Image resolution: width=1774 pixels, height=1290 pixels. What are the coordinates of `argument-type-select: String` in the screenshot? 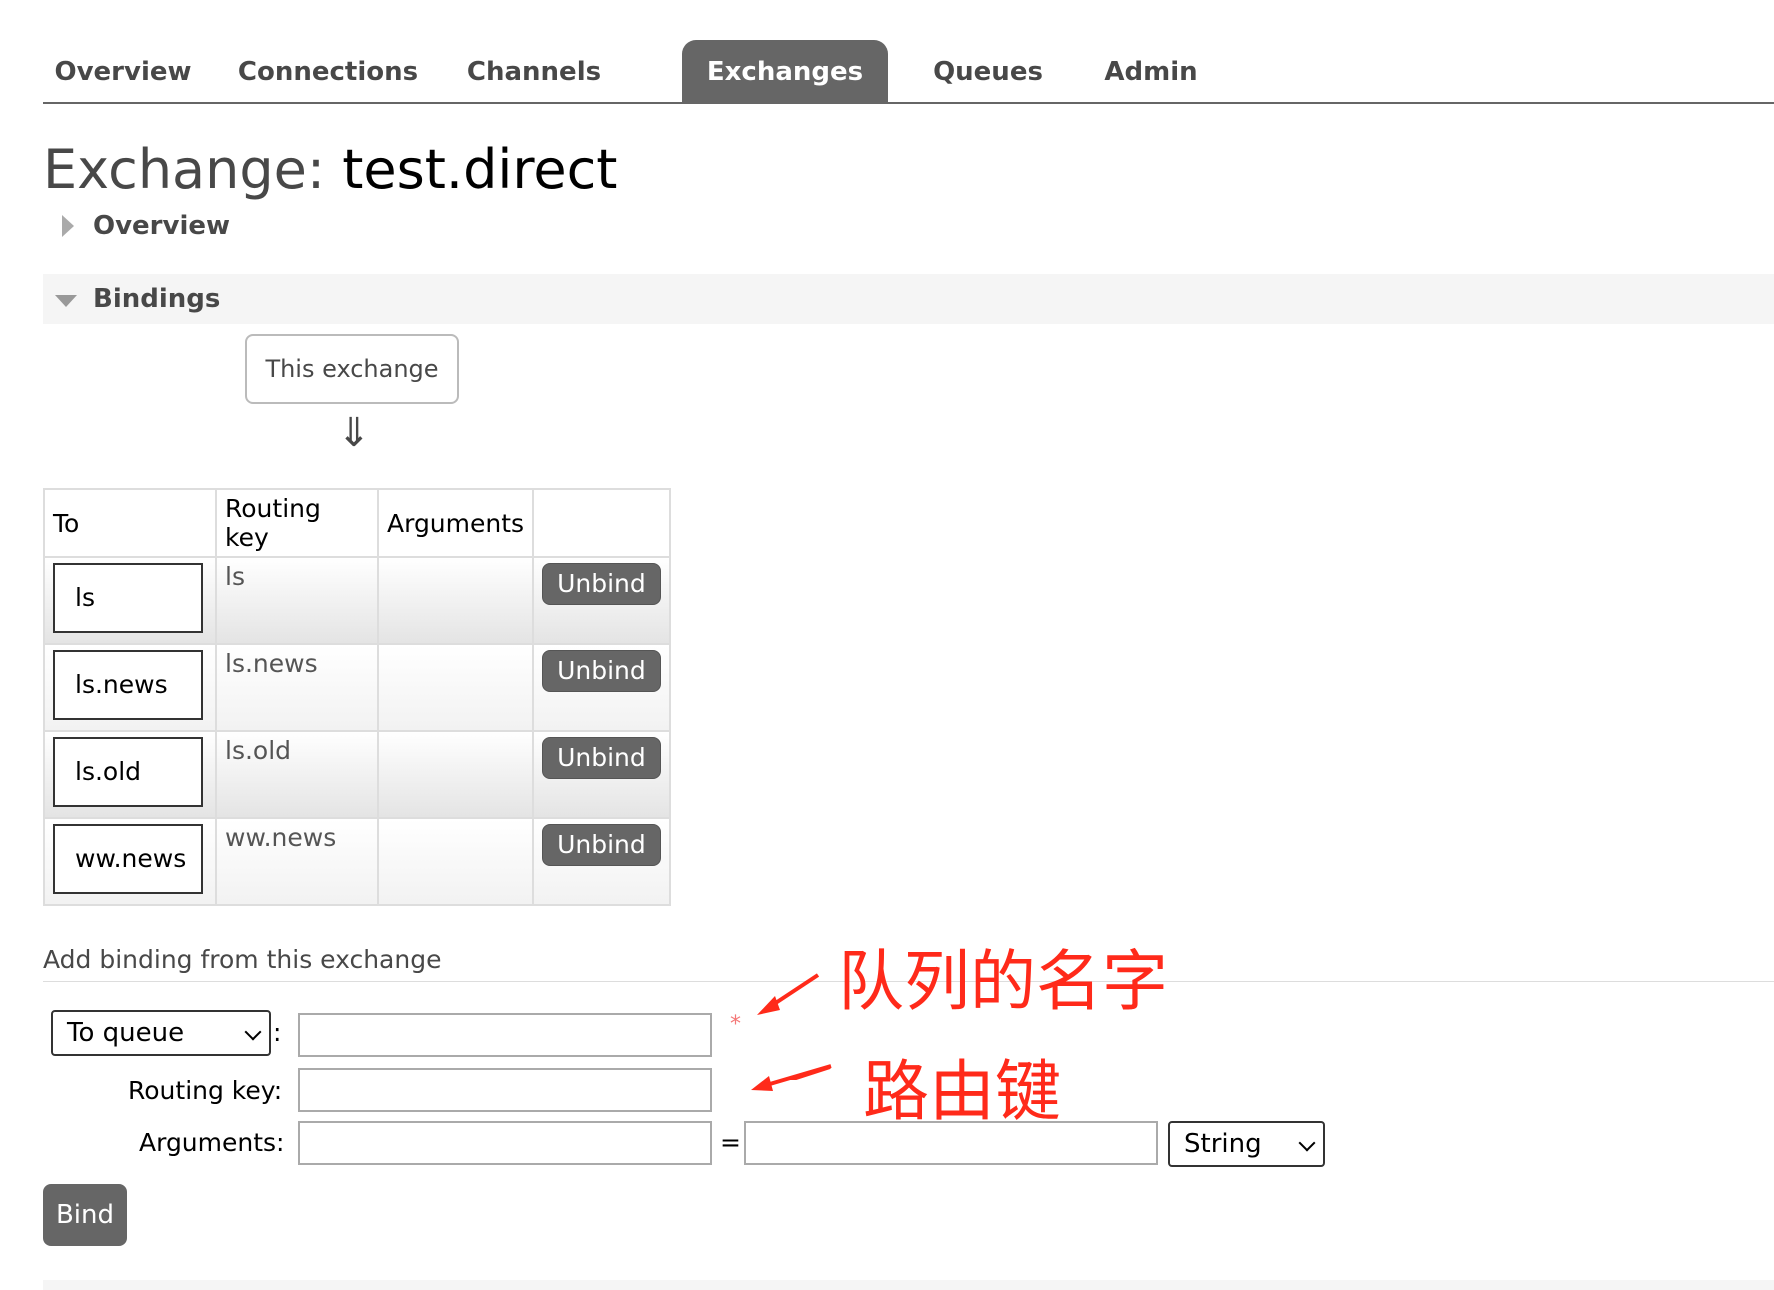 It's located at (1246, 1144).